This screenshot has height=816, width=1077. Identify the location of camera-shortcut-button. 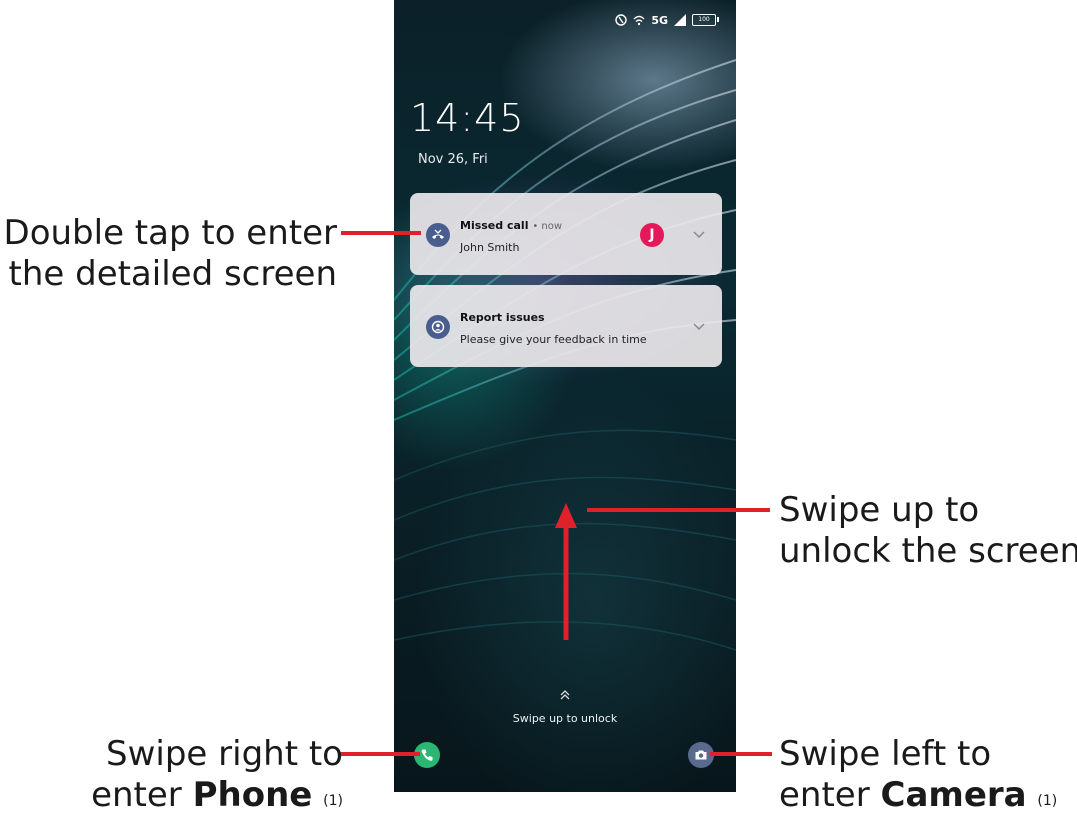
(701, 755).